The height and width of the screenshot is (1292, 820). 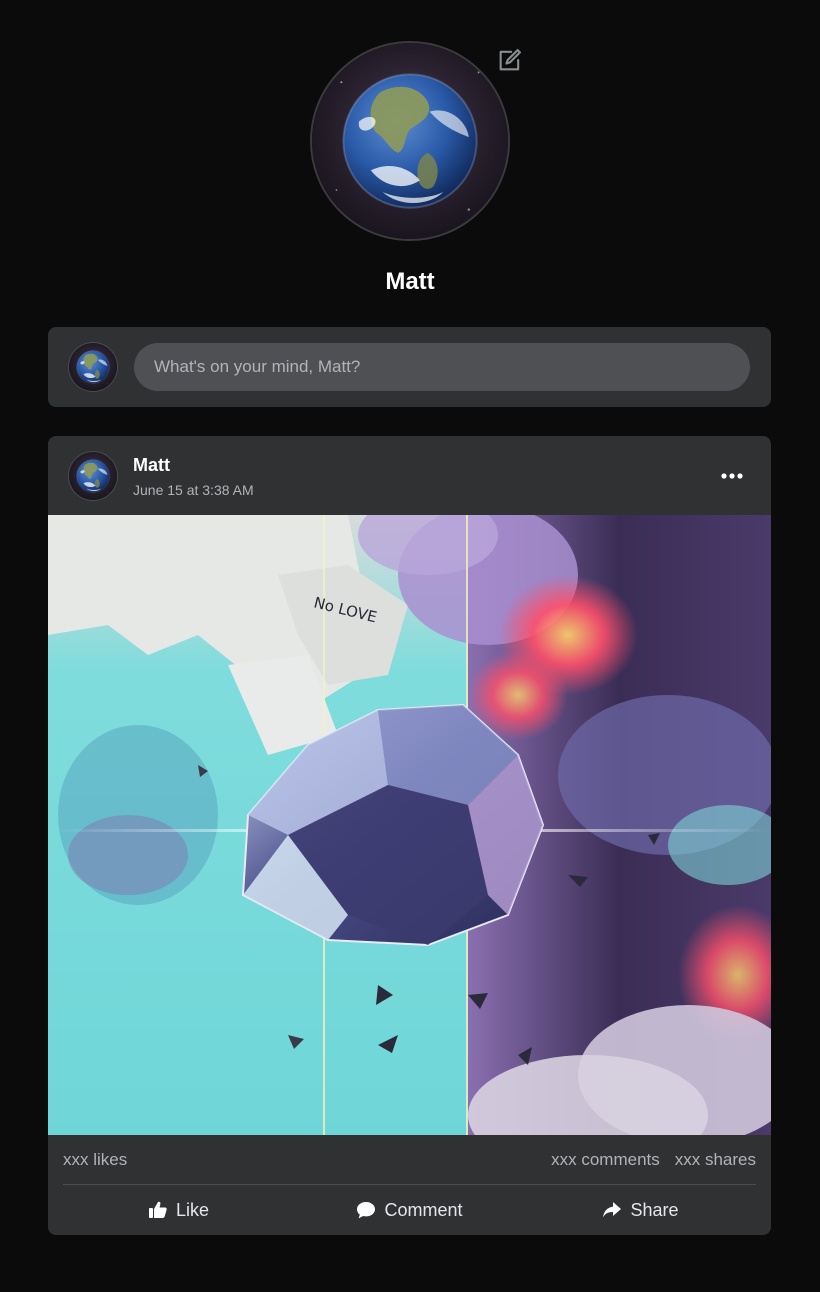 I want to click on edit-profile-button, so click(x=510, y=60).